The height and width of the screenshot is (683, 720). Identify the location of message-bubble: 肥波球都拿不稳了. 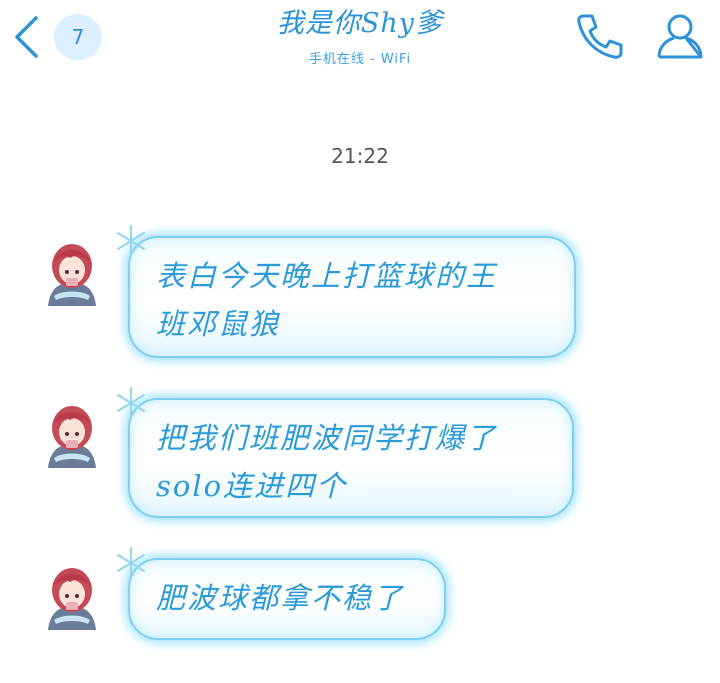
(287, 599).